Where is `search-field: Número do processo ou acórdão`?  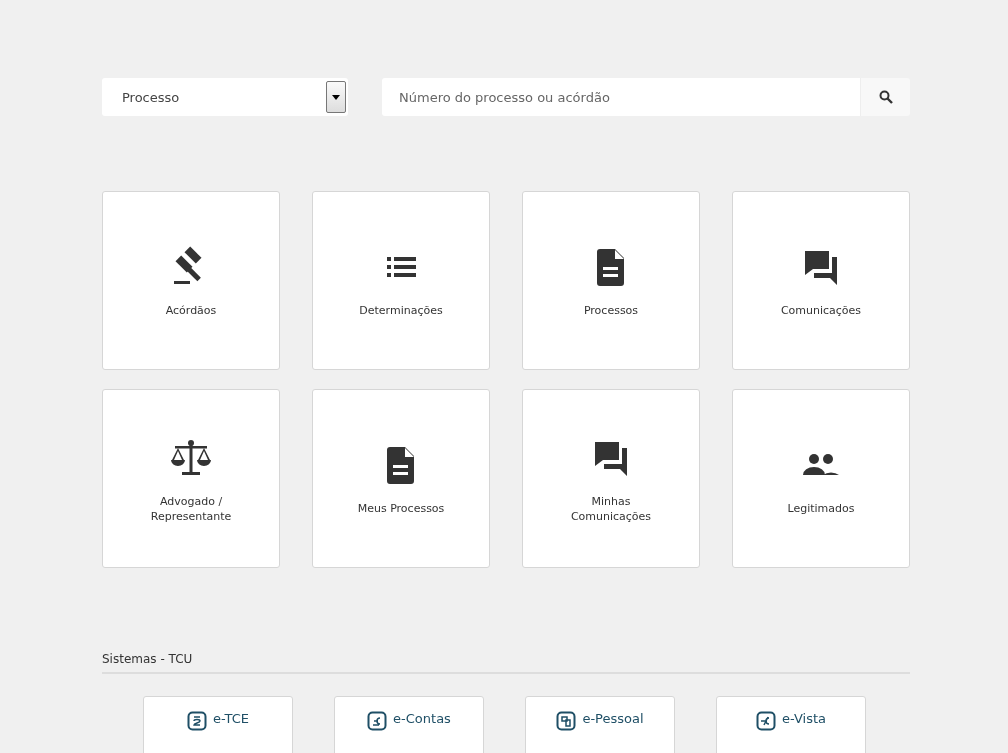
search-field: Número do processo ou acórdão is located at coordinates (621, 97).